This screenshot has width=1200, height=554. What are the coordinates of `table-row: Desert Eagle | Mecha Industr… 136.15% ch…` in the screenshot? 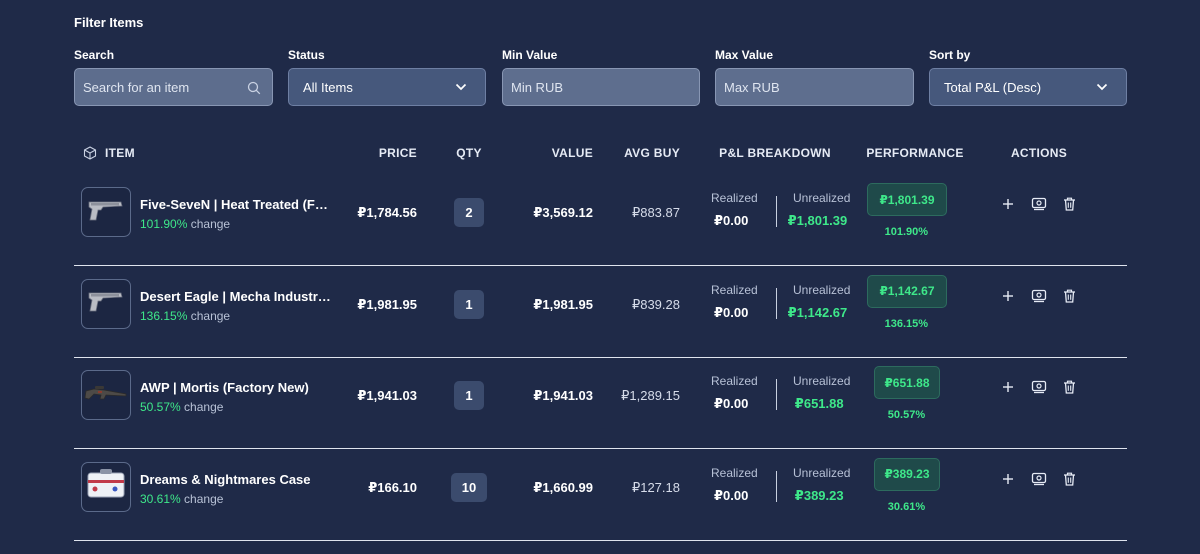 It's located at (600, 312).